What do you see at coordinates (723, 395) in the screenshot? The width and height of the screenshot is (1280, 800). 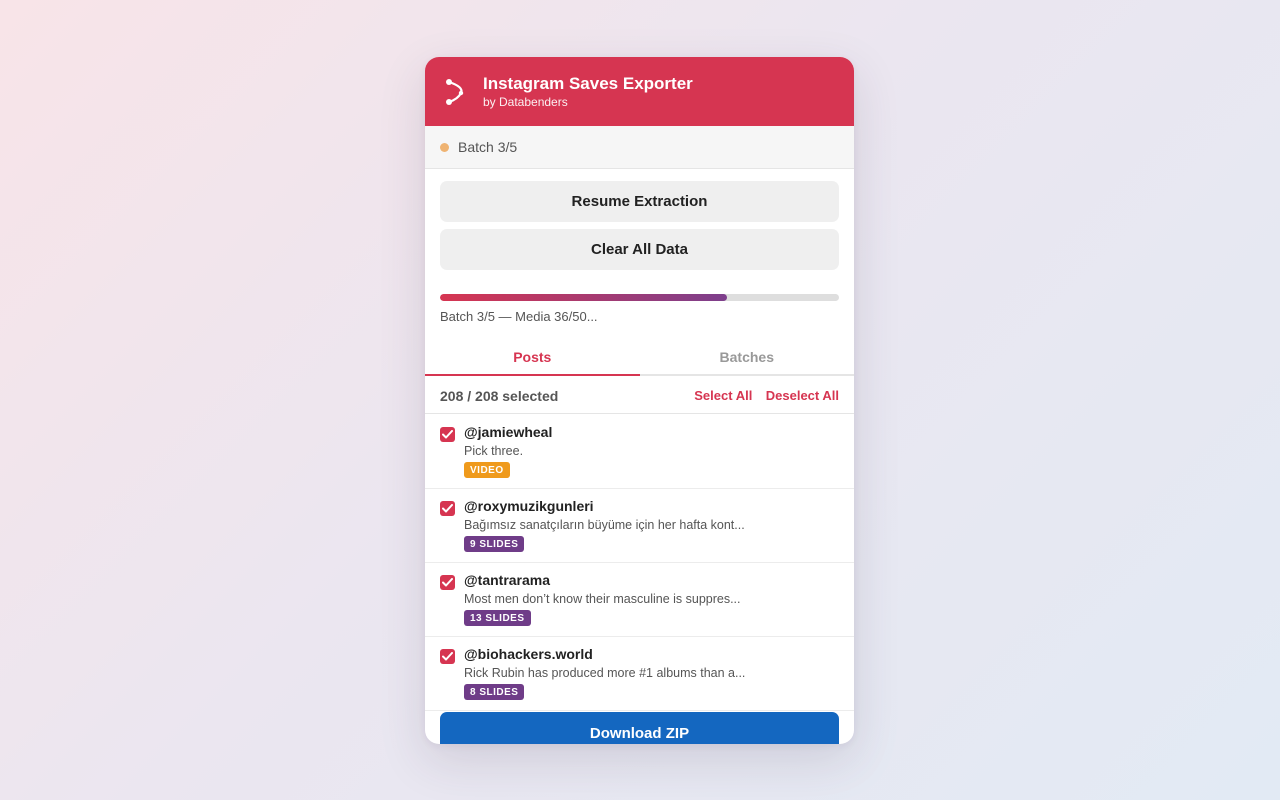 I see `select-all-link: Select All` at bounding box center [723, 395].